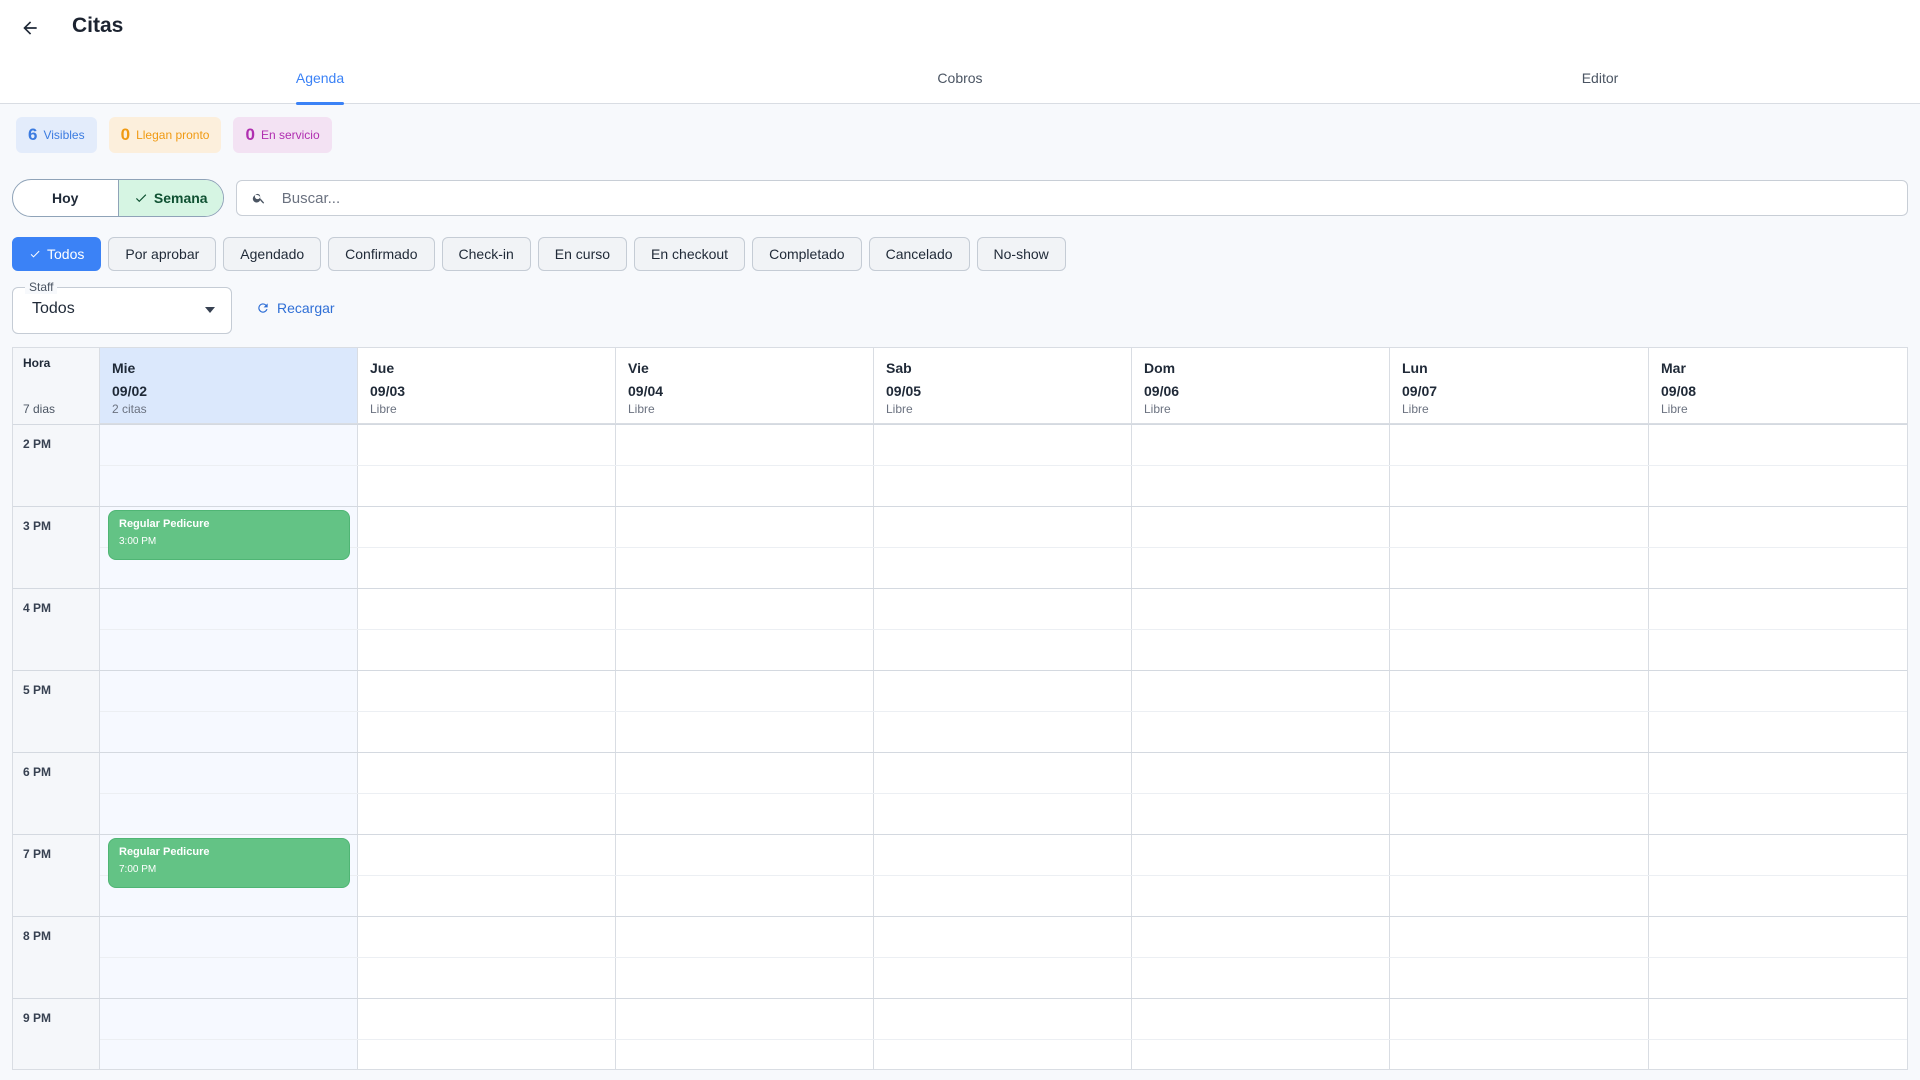  Describe the element at coordinates (1094, 198) in the screenshot. I see `search-input` at that location.